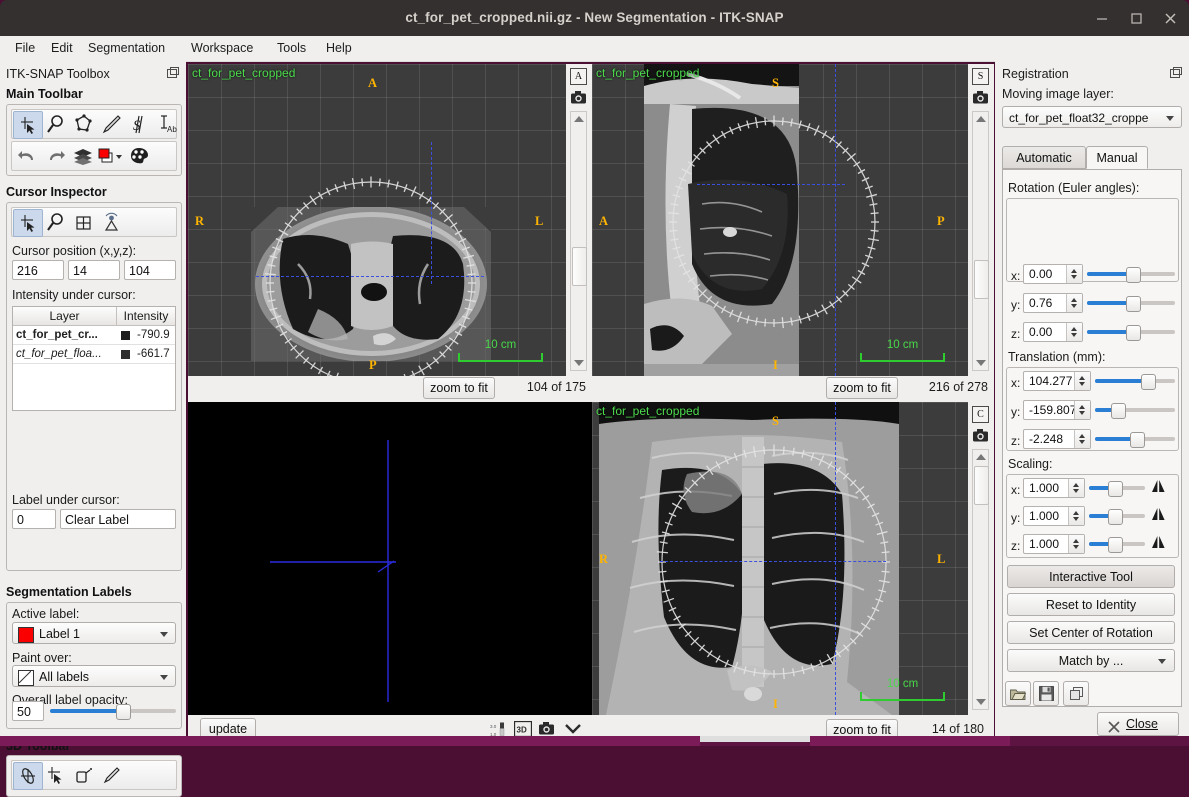  Describe the element at coordinates (25, 48) in the screenshot. I see `menu-file: File` at that location.